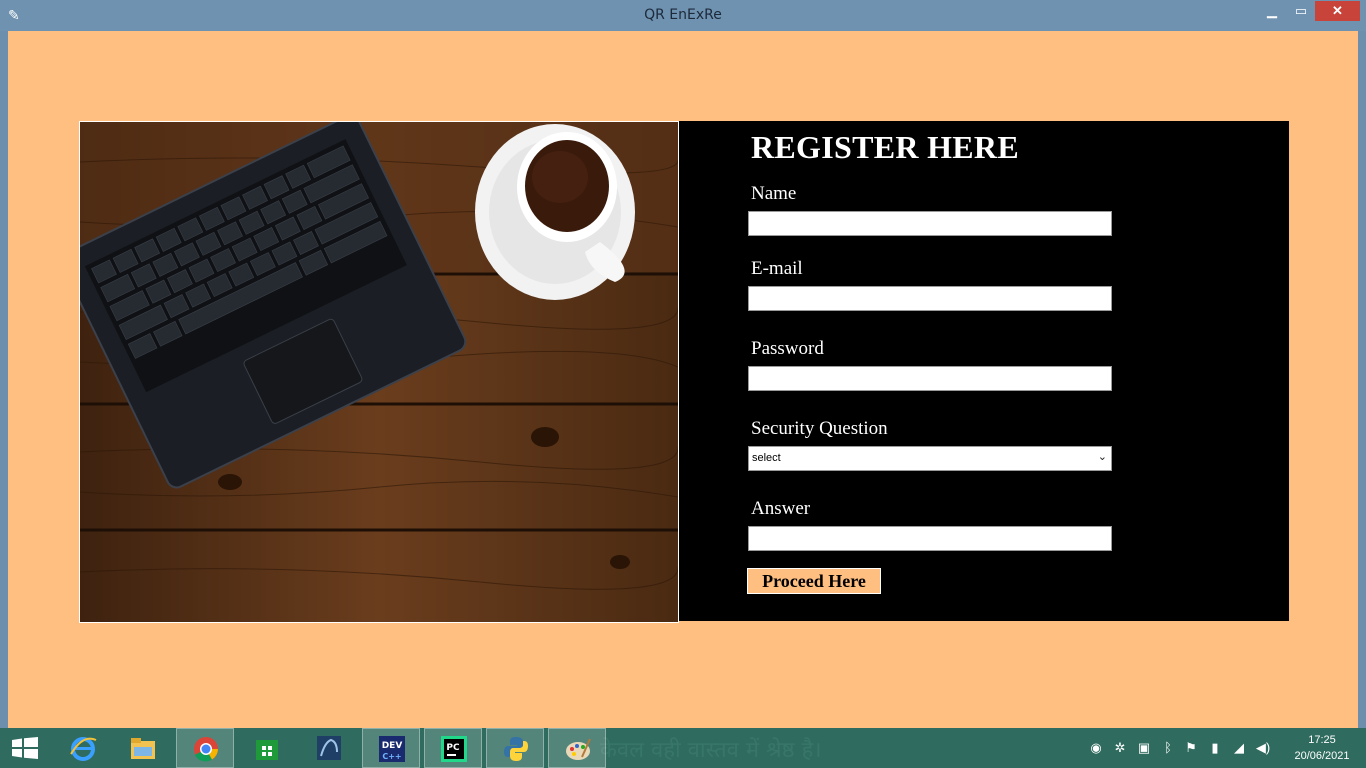 Image resolution: width=1366 pixels, height=768 pixels. What do you see at coordinates (814, 581) in the screenshot?
I see `proceed-button: Proceed Here` at bounding box center [814, 581].